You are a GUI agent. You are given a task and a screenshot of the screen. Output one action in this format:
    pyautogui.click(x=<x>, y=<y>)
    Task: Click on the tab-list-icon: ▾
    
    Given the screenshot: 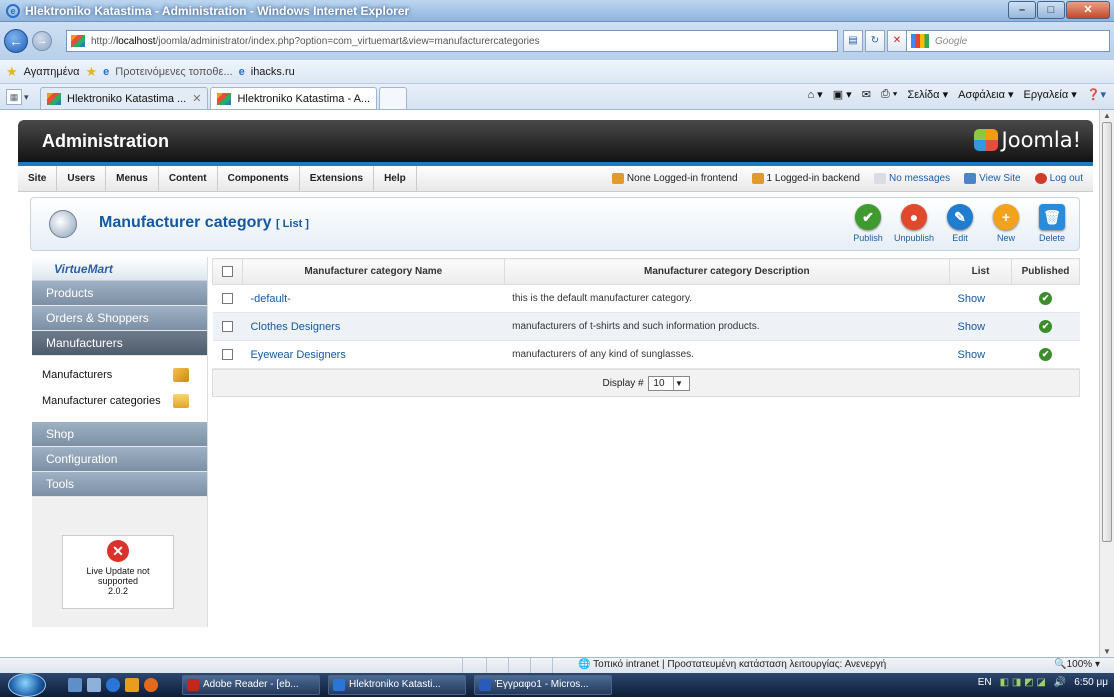 What is the action you would take?
    pyautogui.click(x=30, y=97)
    